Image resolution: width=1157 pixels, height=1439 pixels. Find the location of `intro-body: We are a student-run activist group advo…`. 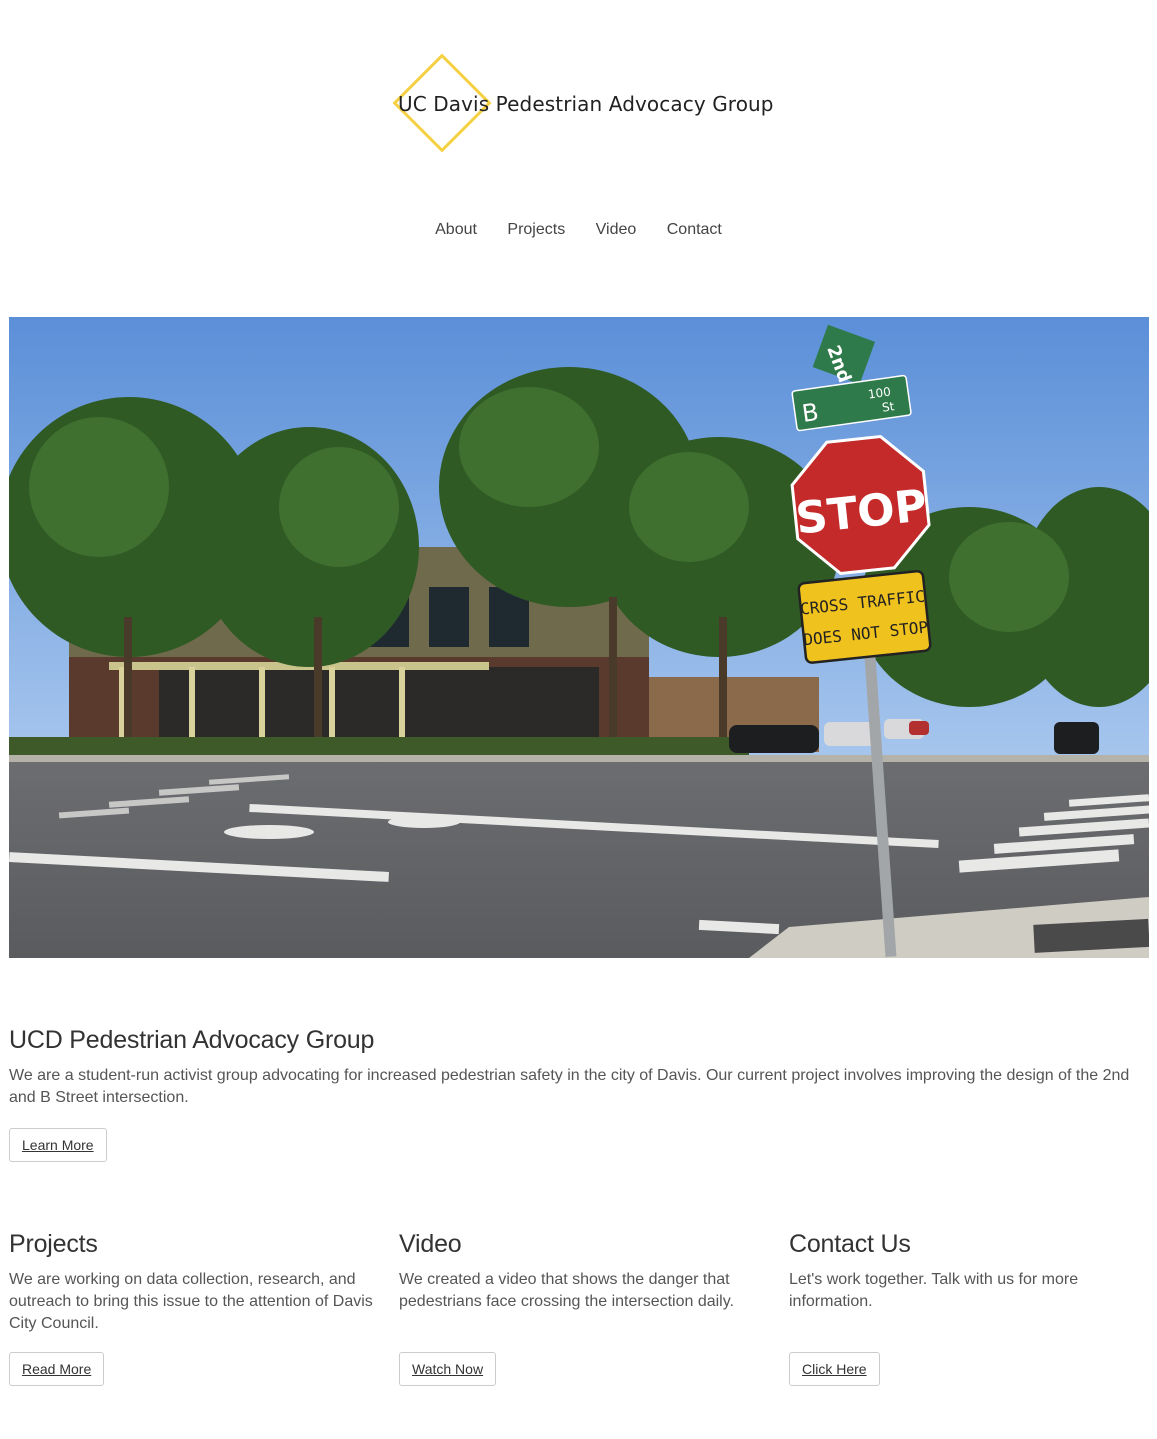

intro-body: We are a student-run activist group advo… is located at coordinates (569, 1086).